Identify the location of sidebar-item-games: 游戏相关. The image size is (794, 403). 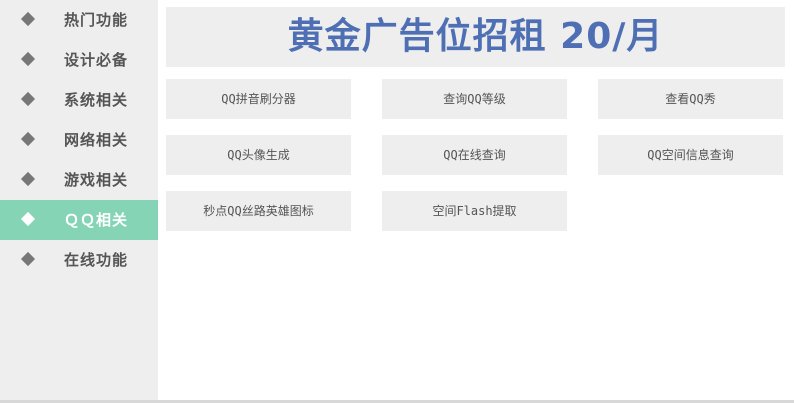
(79, 180).